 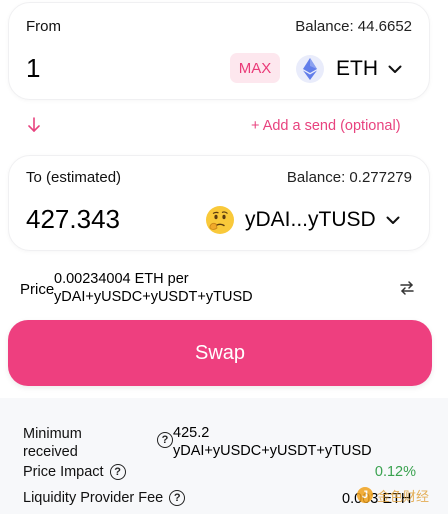 I want to click on liquidity-fee-label: Liquidity Provider Fee, so click(x=93, y=498).